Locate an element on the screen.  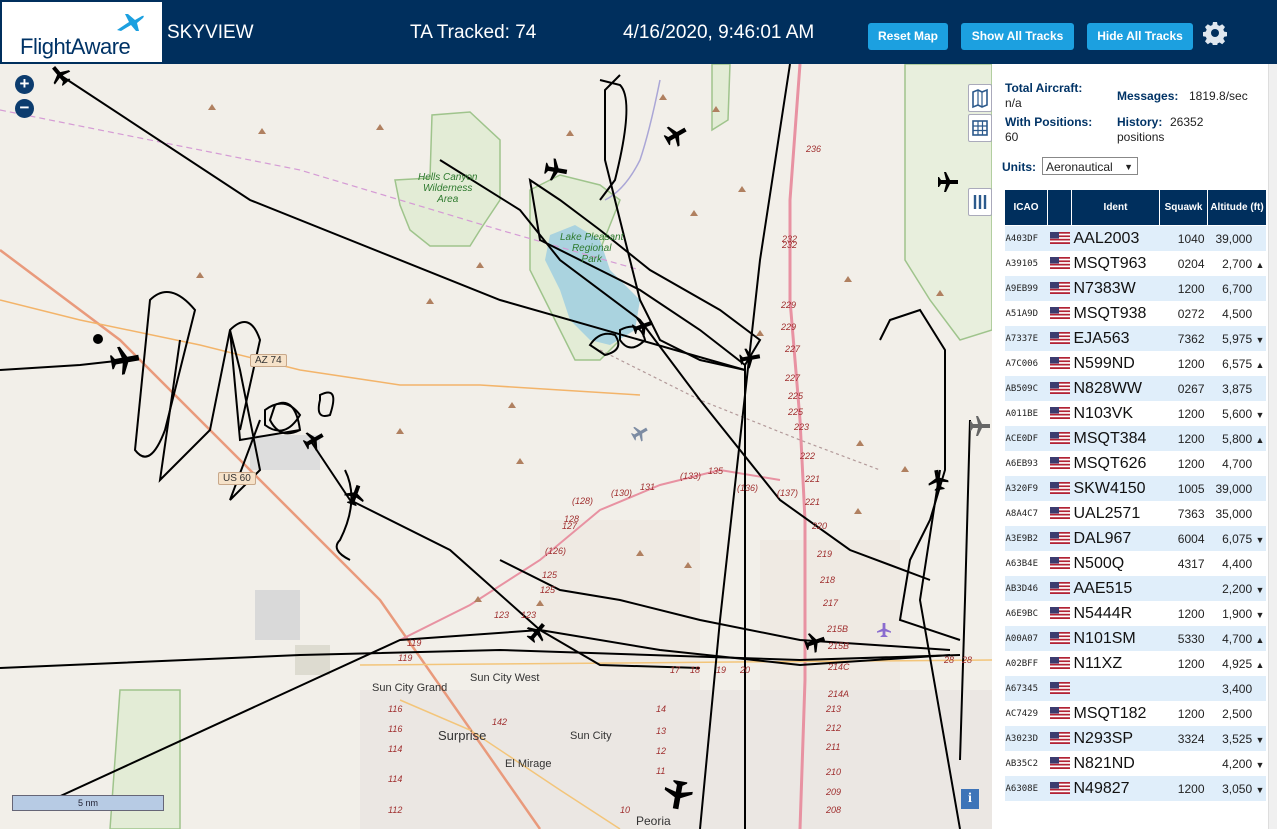
table-row: A9EB99 N7383W 1200 6,700 is located at coordinates (1135, 288).